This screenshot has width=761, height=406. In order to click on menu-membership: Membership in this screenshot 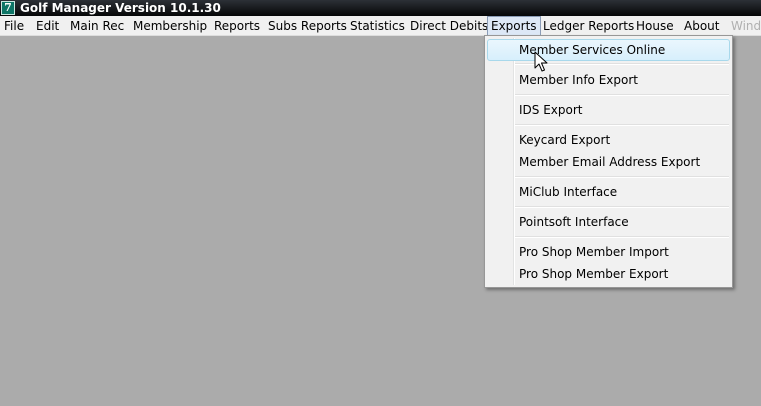, I will do `click(170, 26)`.